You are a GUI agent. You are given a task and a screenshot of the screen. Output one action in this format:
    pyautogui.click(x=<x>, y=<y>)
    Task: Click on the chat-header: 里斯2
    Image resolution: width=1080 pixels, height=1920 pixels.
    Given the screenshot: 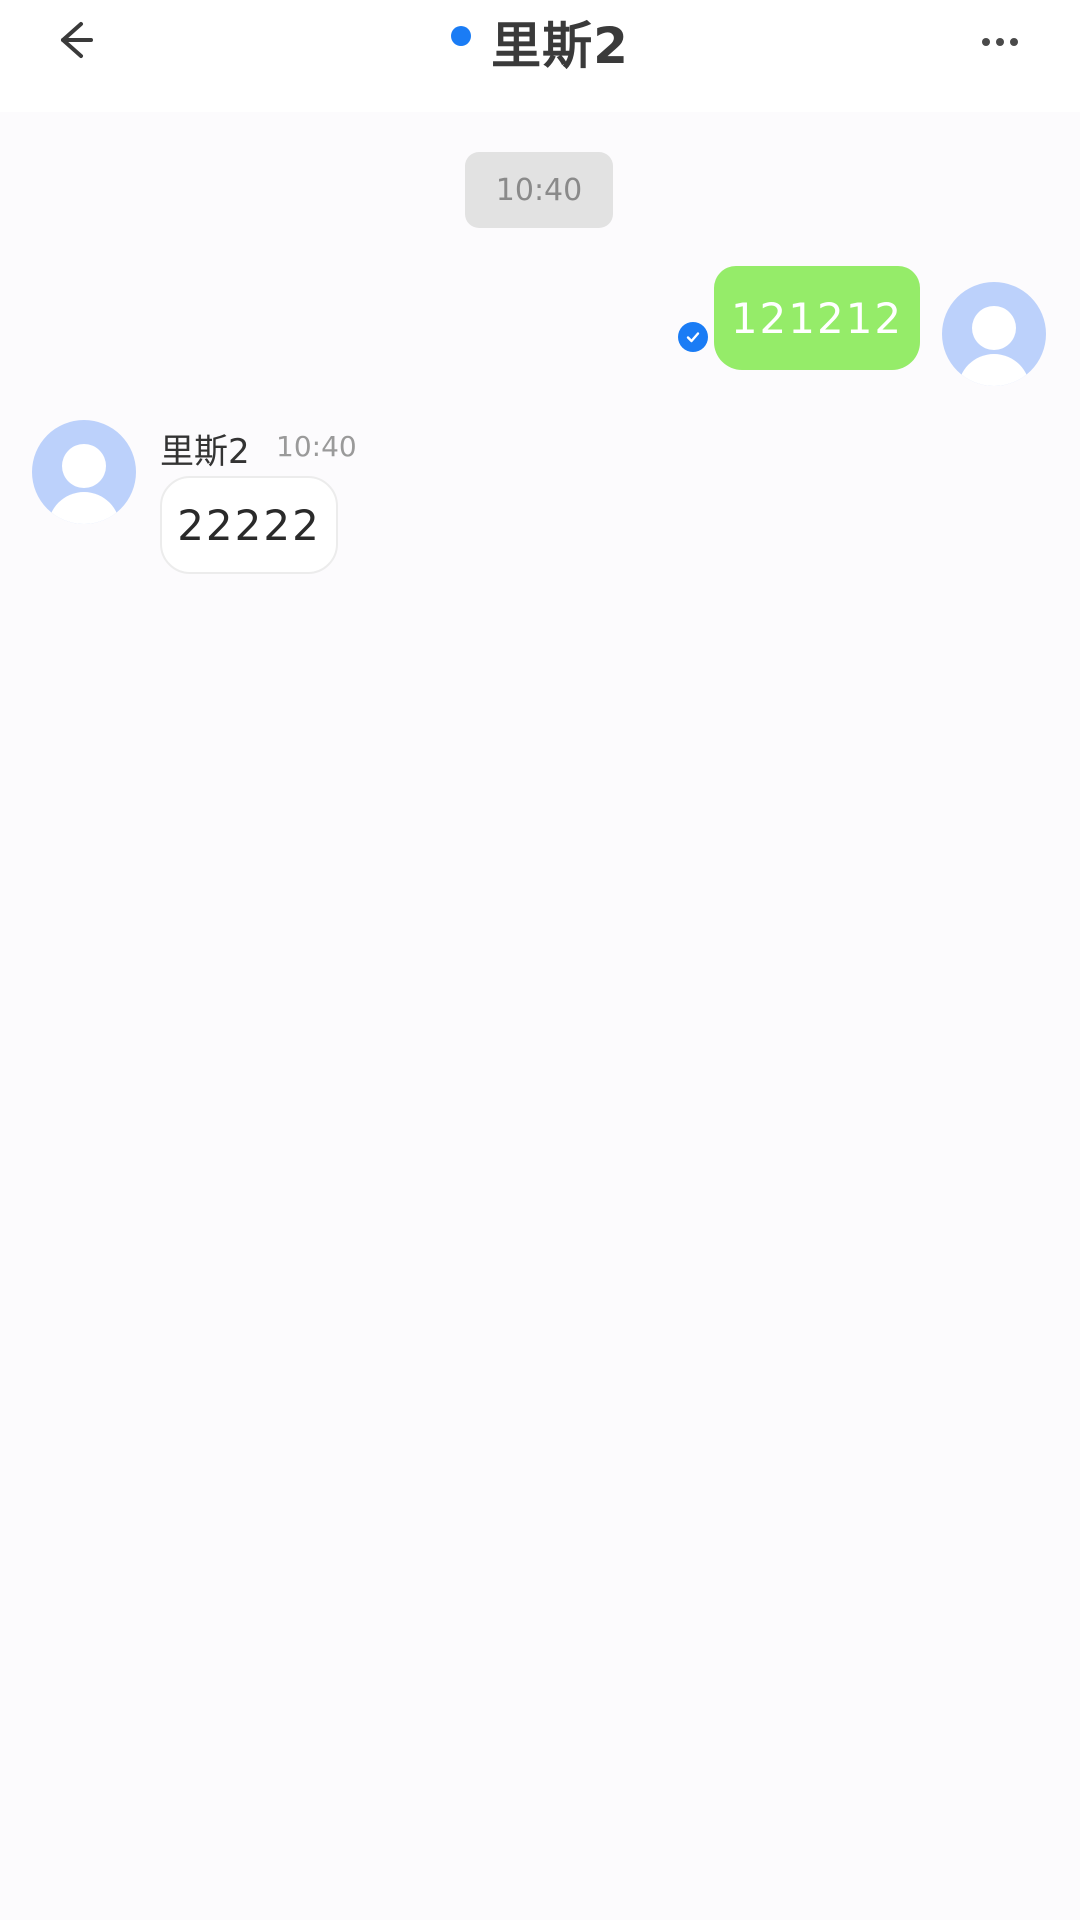 What is the action you would take?
    pyautogui.click(x=540, y=50)
    